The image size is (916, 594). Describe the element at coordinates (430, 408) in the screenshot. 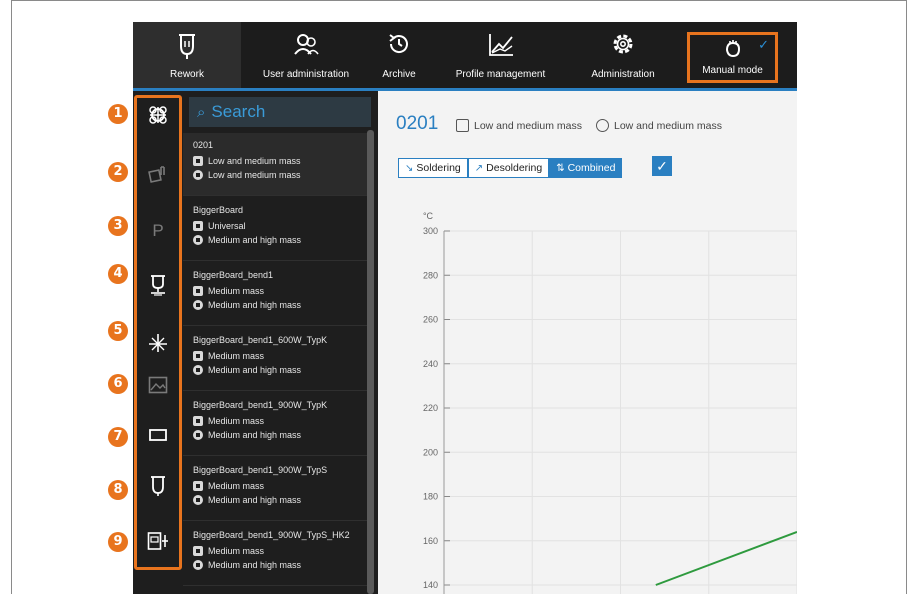

I see `chart-y-tick-label: 220` at that location.